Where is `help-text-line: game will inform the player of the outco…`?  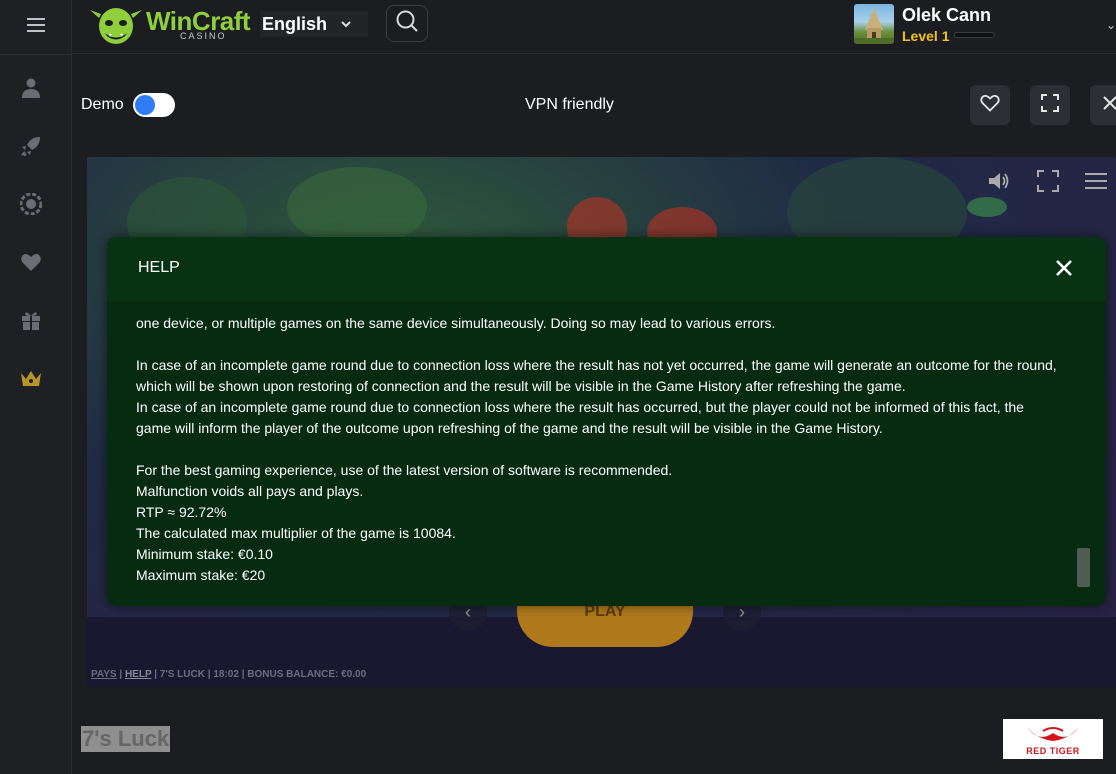
help-text-line: game will inform the player of the outco… is located at coordinates (509, 428).